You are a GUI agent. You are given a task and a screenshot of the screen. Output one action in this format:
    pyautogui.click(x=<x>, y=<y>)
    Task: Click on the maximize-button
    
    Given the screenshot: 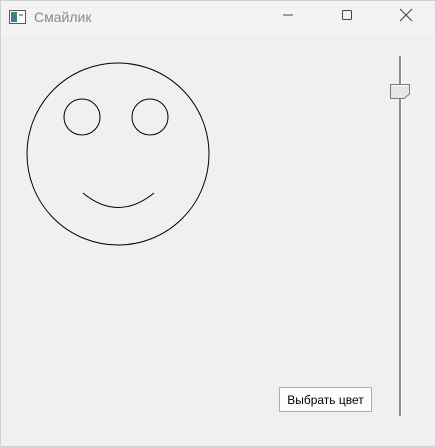 What is the action you would take?
    pyautogui.click(x=347, y=17)
    